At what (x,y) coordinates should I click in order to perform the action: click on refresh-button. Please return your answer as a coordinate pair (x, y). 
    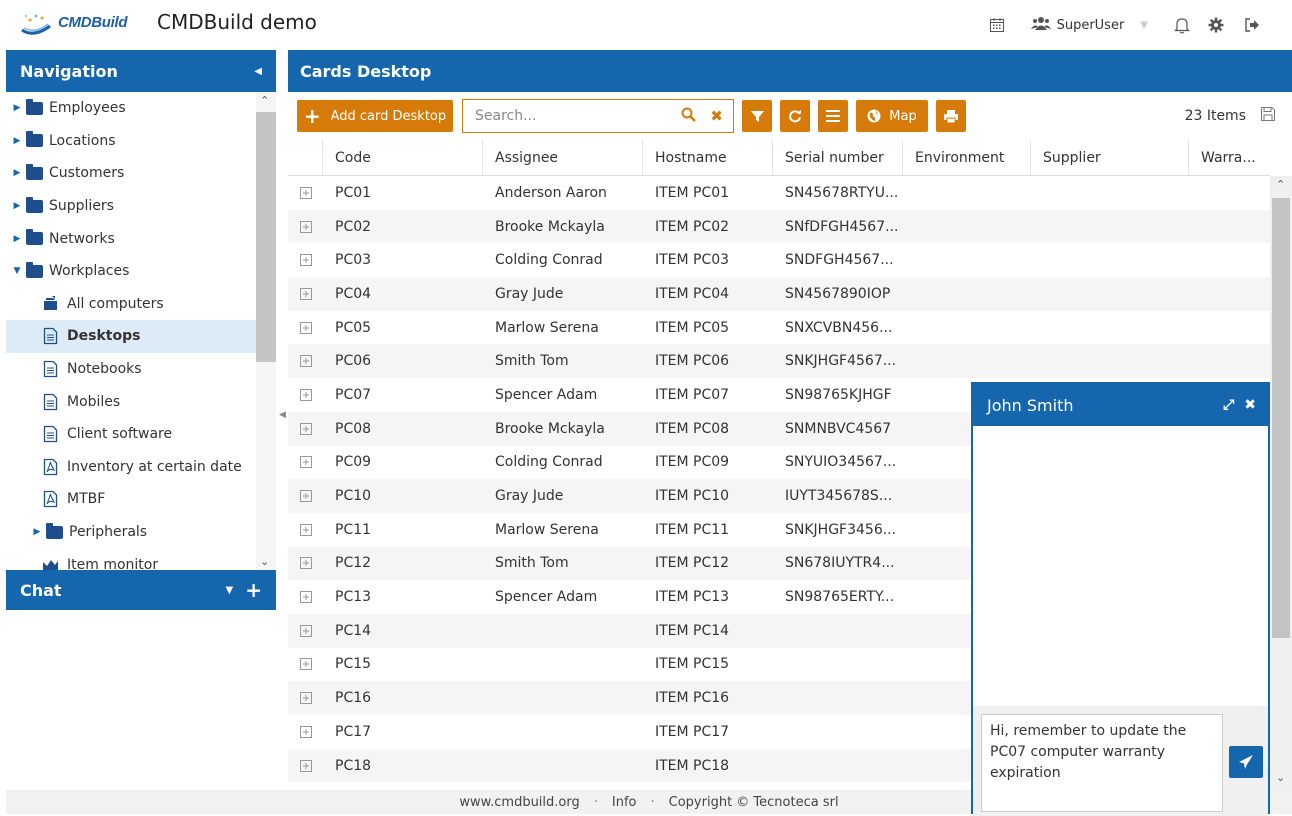
    Looking at the image, I should click on (795, 116).